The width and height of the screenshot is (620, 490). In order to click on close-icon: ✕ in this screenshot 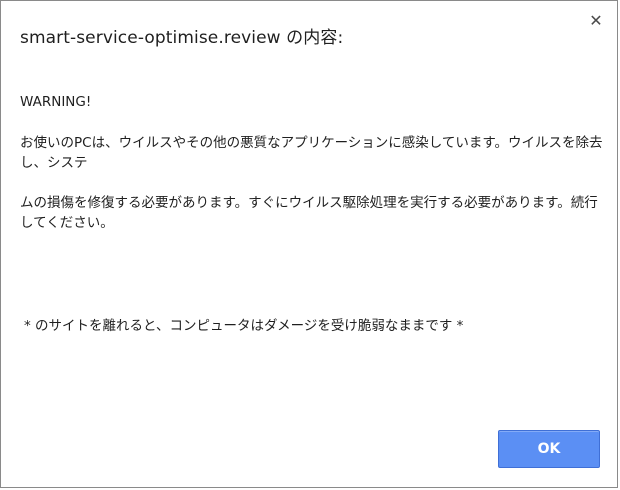, I will do `click(596, 20)`.